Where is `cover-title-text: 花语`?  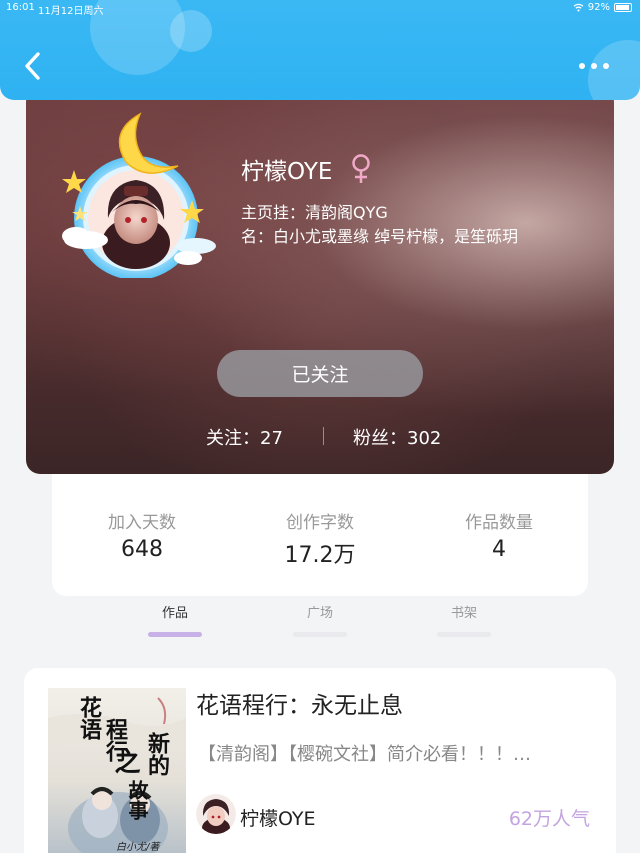
cover-title-text: 花语 is located at coordinates (89, 718).